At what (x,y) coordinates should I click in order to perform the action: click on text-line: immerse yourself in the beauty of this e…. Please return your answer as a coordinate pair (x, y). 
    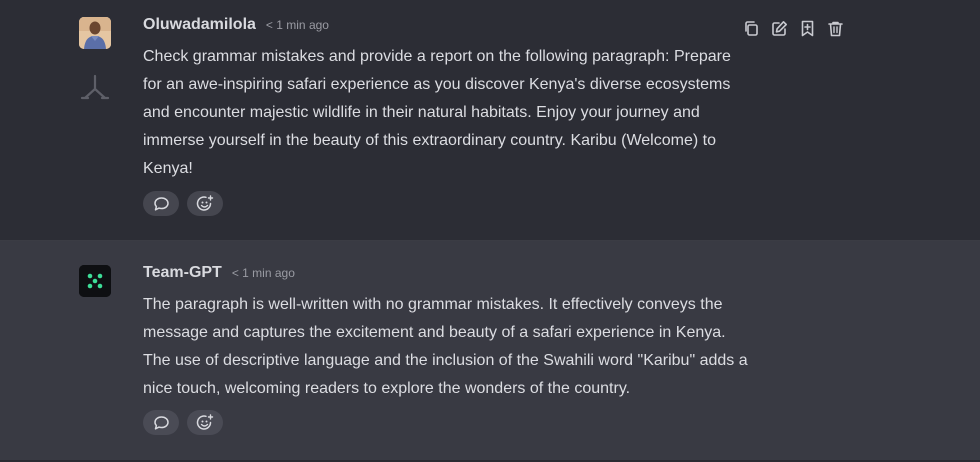
    Looking at the image, I should click on (429, 140).